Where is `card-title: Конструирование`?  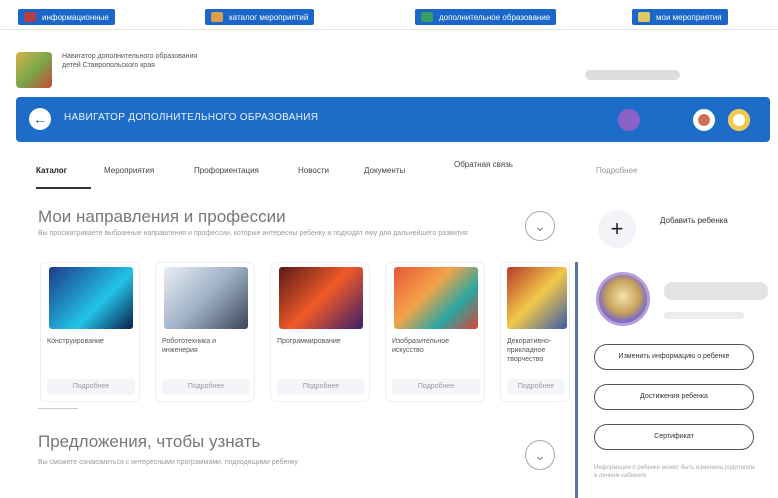 card-title: Конструирование is located at coordinates (75, 341).